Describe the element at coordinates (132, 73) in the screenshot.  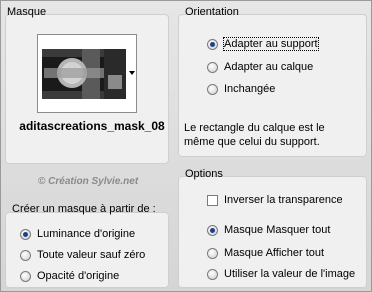
I see `chevron-down-icon` at that location.